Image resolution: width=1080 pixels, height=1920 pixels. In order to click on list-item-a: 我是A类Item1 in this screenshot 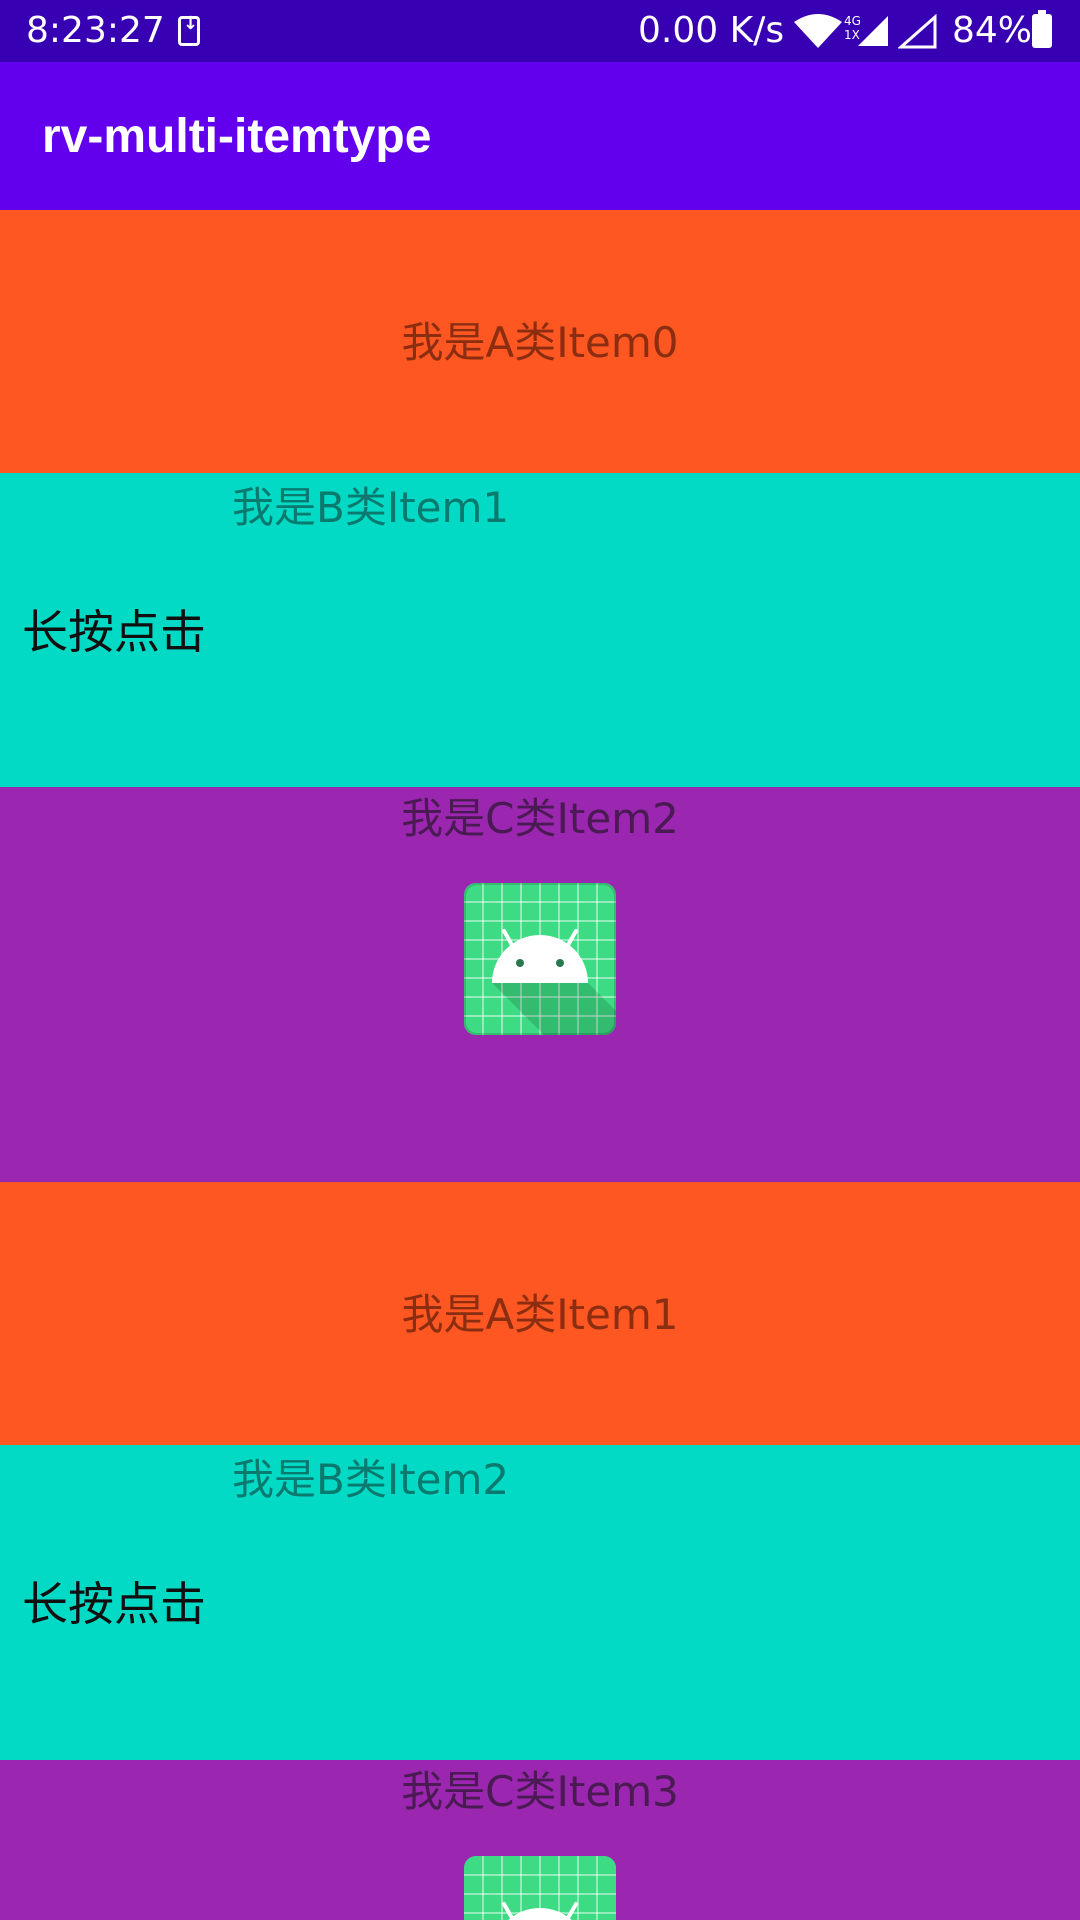, I will do `click(540, 1313)`.